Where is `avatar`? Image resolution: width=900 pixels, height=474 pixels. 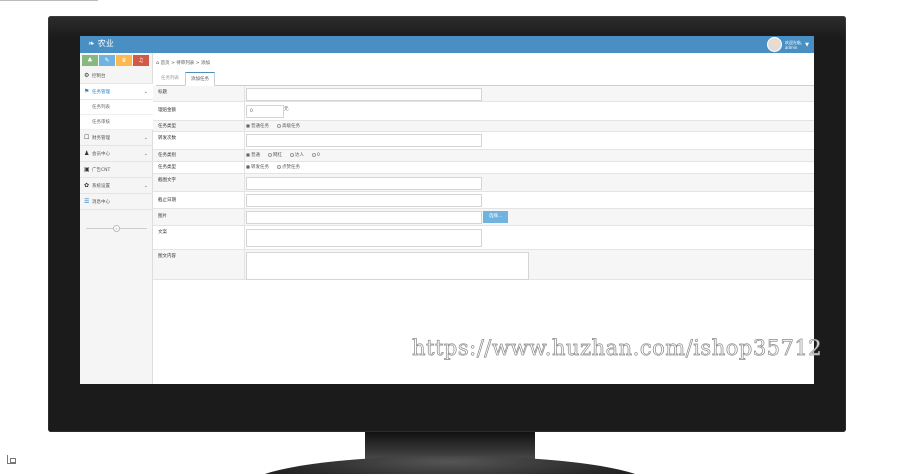 avatar is located at coordinates (774, 44).